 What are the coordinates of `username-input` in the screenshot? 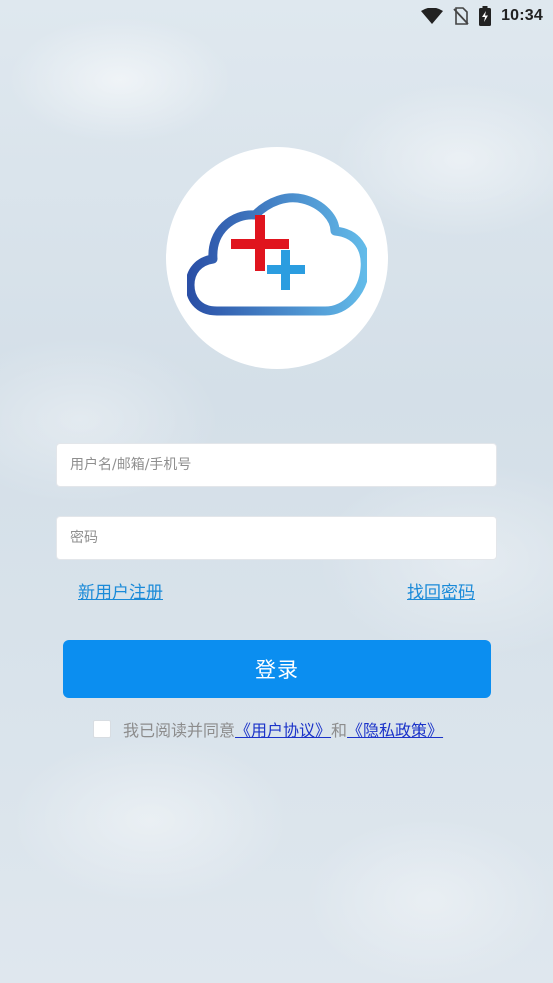 It's located at (276, 465).